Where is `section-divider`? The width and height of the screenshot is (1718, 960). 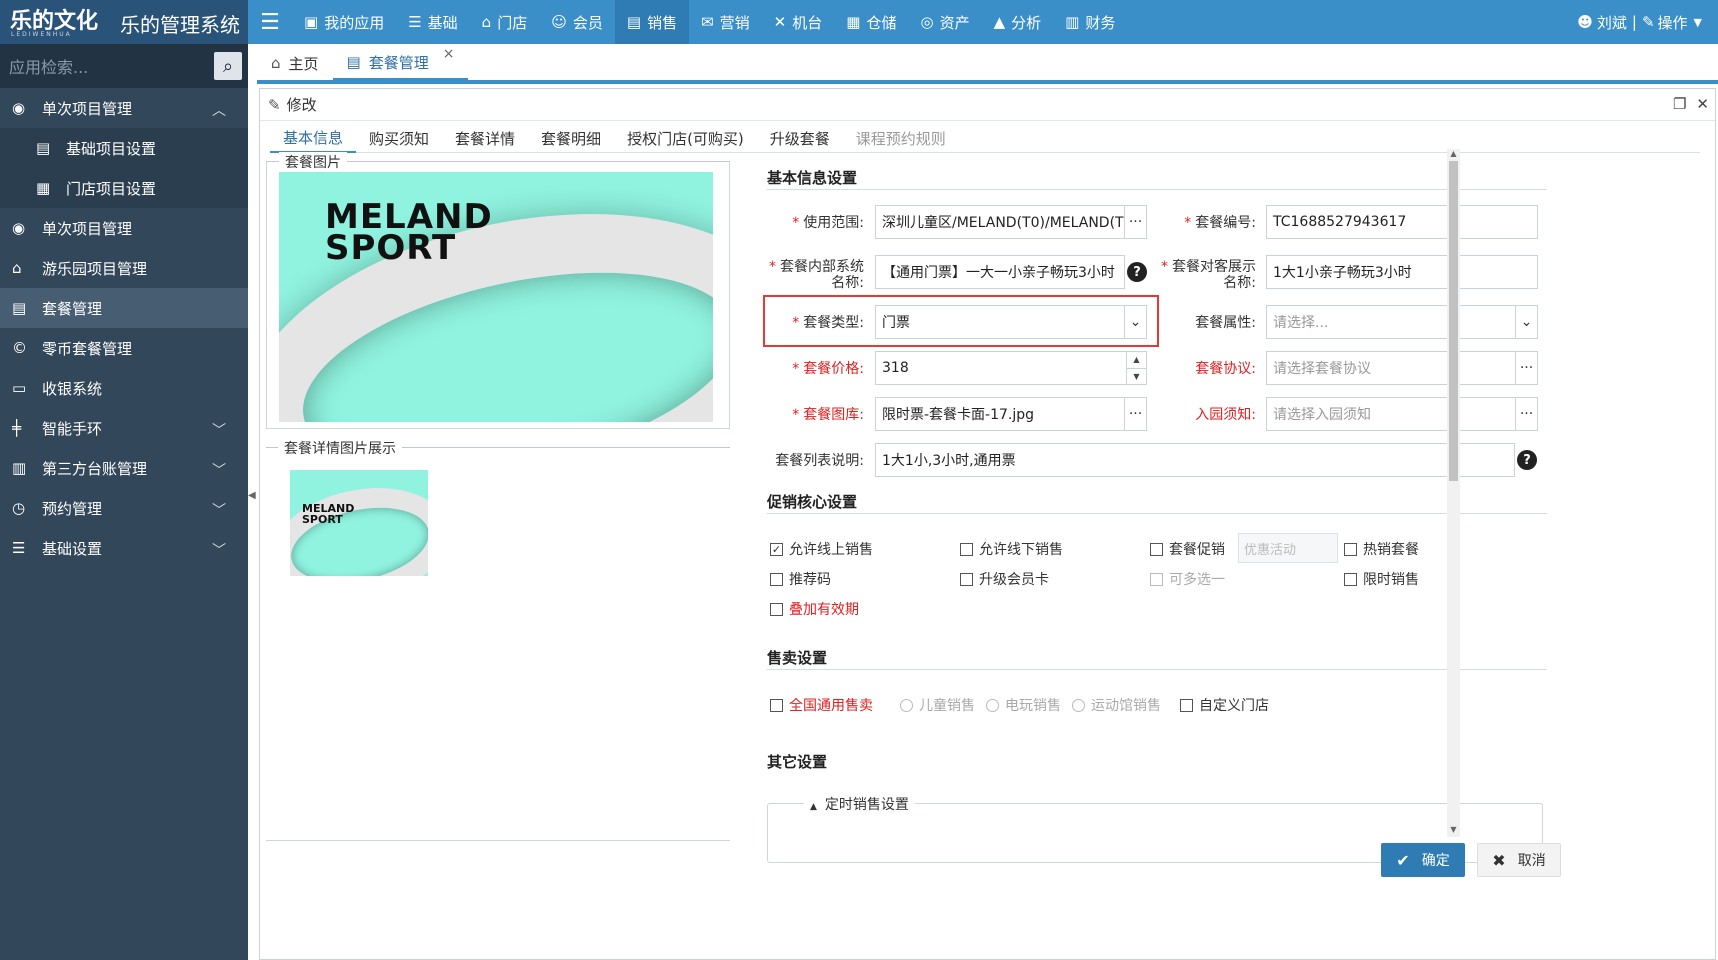 section-divider is located at coordinates (1157, 513).